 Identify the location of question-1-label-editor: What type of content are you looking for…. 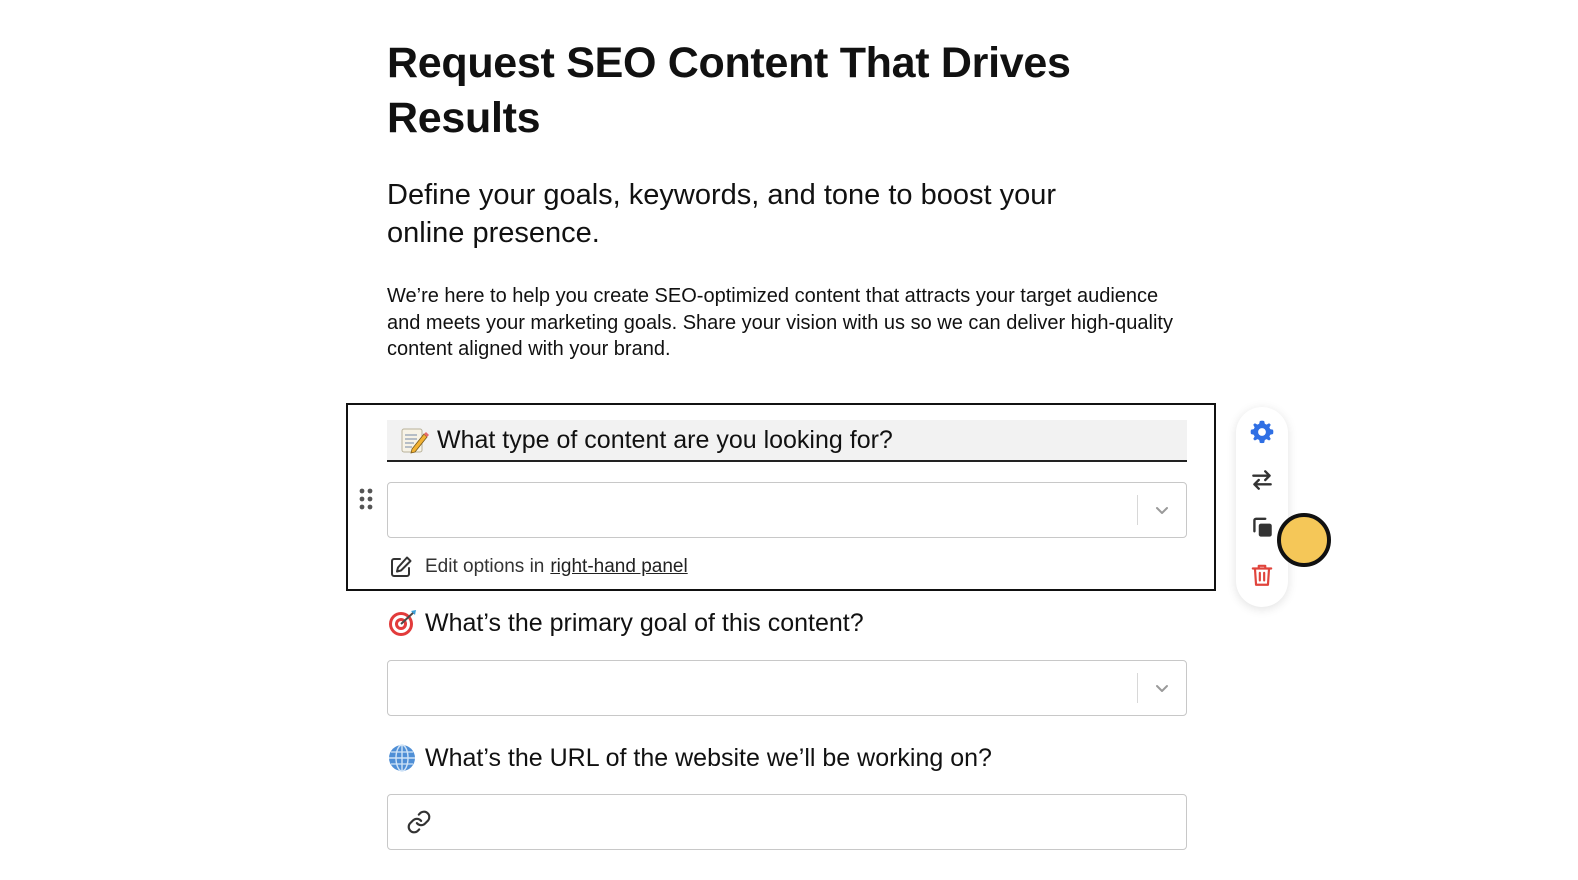
(787, 441).